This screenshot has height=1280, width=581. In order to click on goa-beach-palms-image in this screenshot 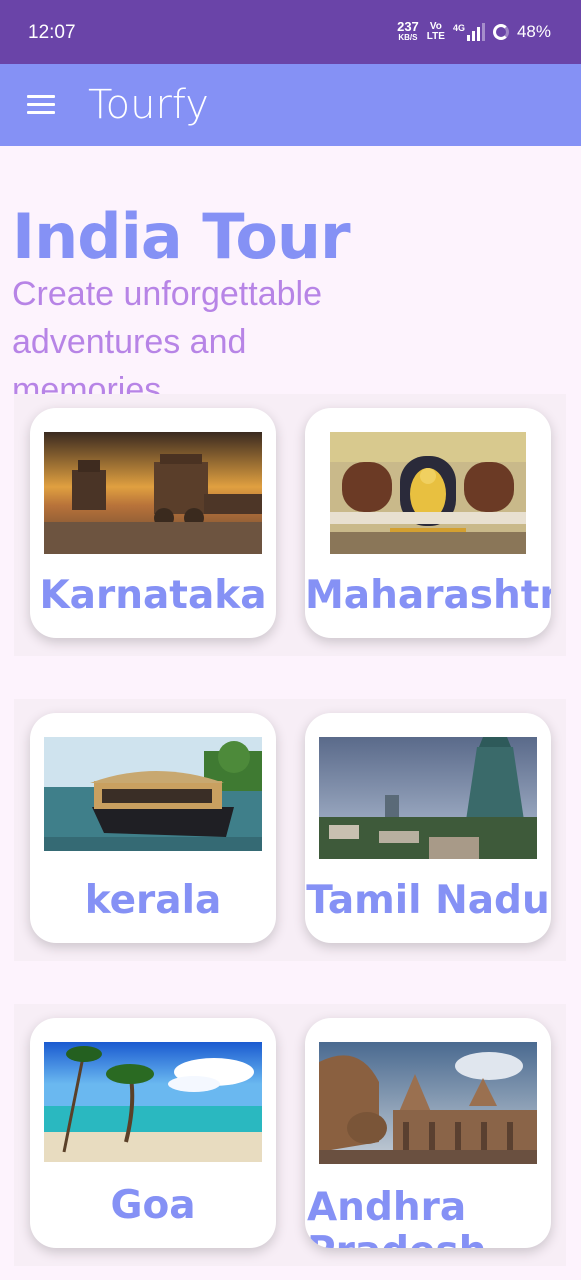, I will do `click(153, 1102)`.